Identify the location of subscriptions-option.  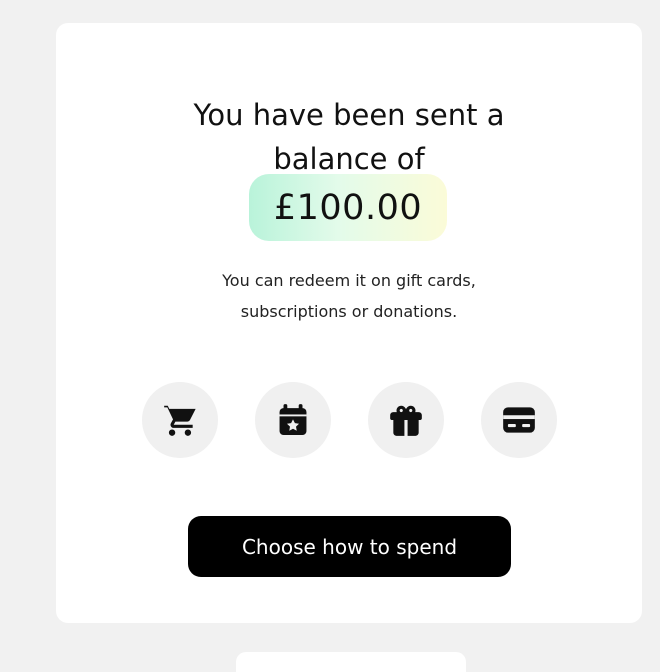
(293, 420).